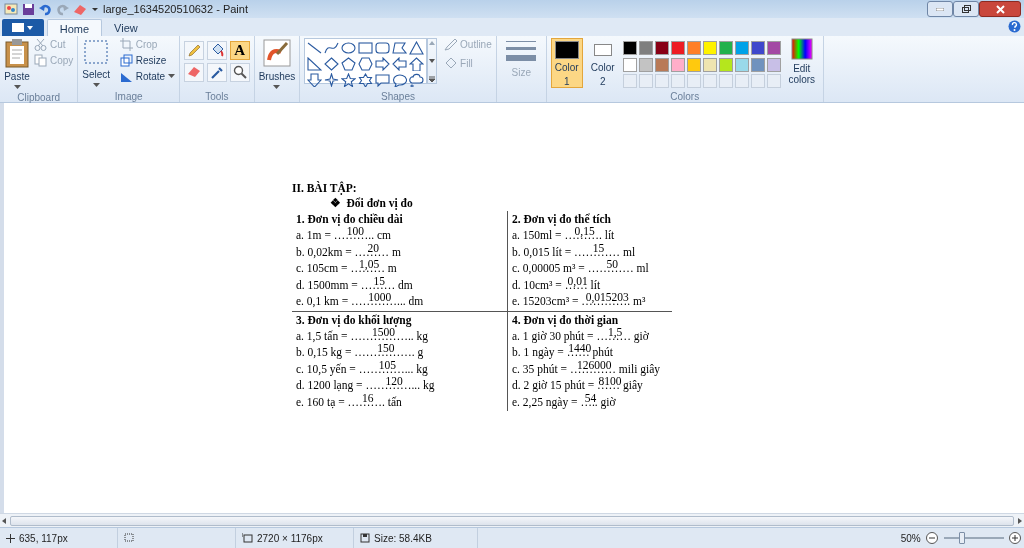 The height and width of the screenshot is (548, 1024). What do you see at coordinates (126, 44) in the screenshot?
I see `crop-icon` at bounding box center [126, 44].